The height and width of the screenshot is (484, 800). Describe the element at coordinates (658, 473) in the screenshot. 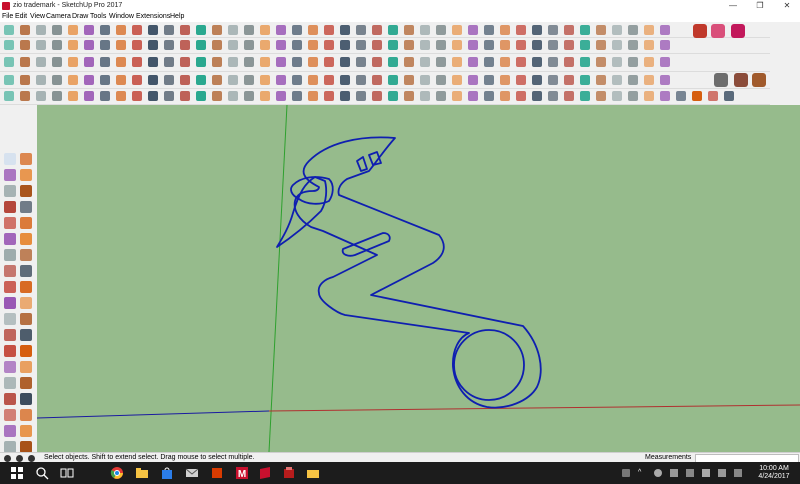

I see `battery-icon` at that location.